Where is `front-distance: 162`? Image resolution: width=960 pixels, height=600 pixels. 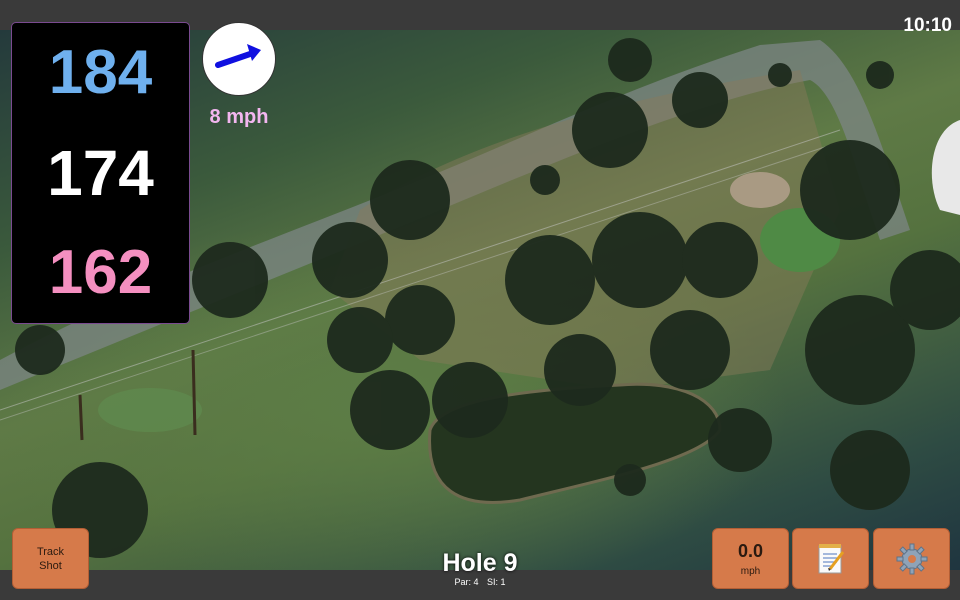 front-distance: 162 is located at coordinates (100, 273).